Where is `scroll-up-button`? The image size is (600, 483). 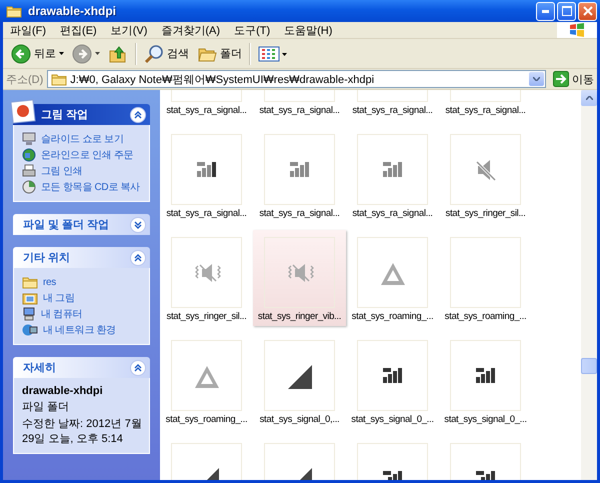 scroll-up-button is located at coordinates (589, 98).